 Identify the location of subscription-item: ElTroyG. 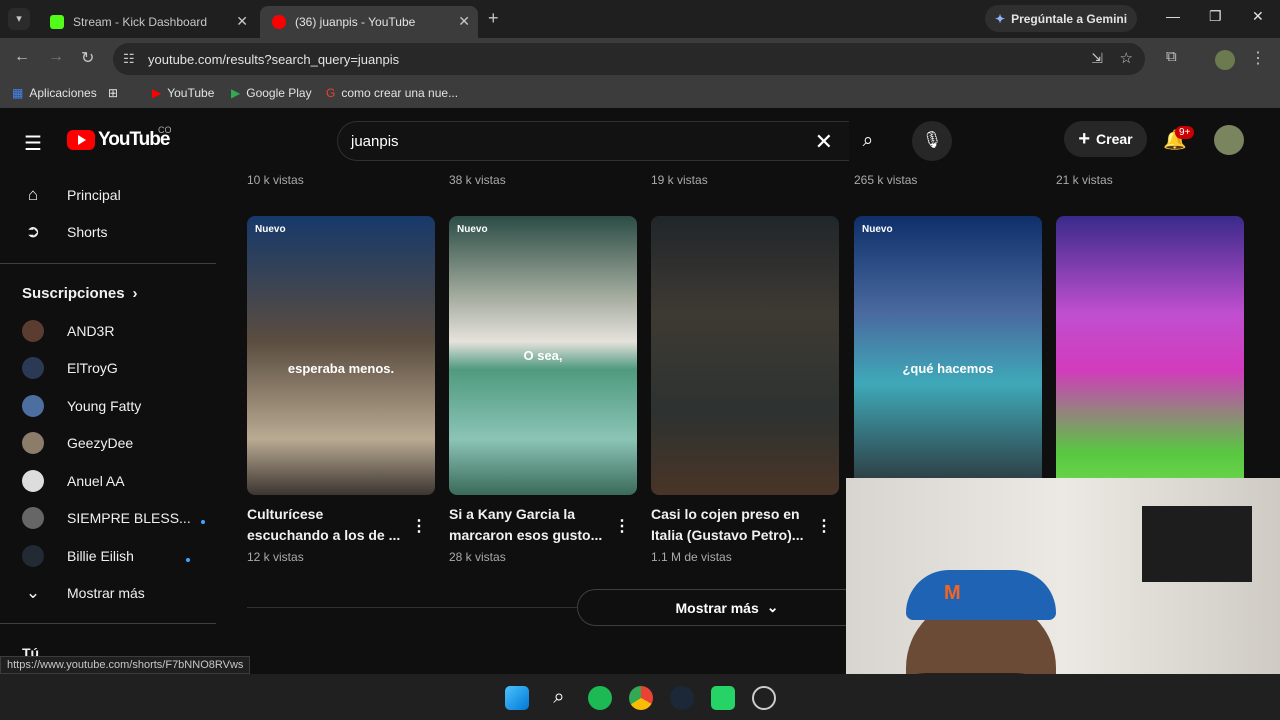
(70, 368).